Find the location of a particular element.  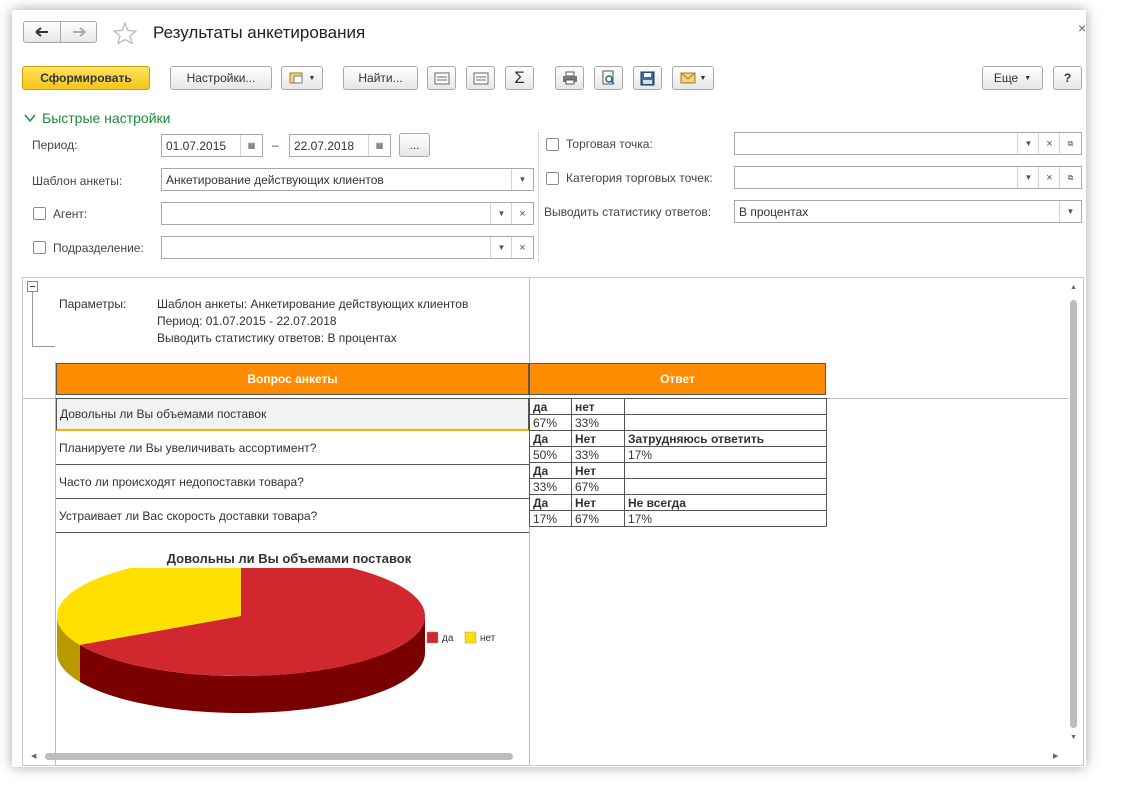

division-select: ▼ × is located at coordinates (347, 247).